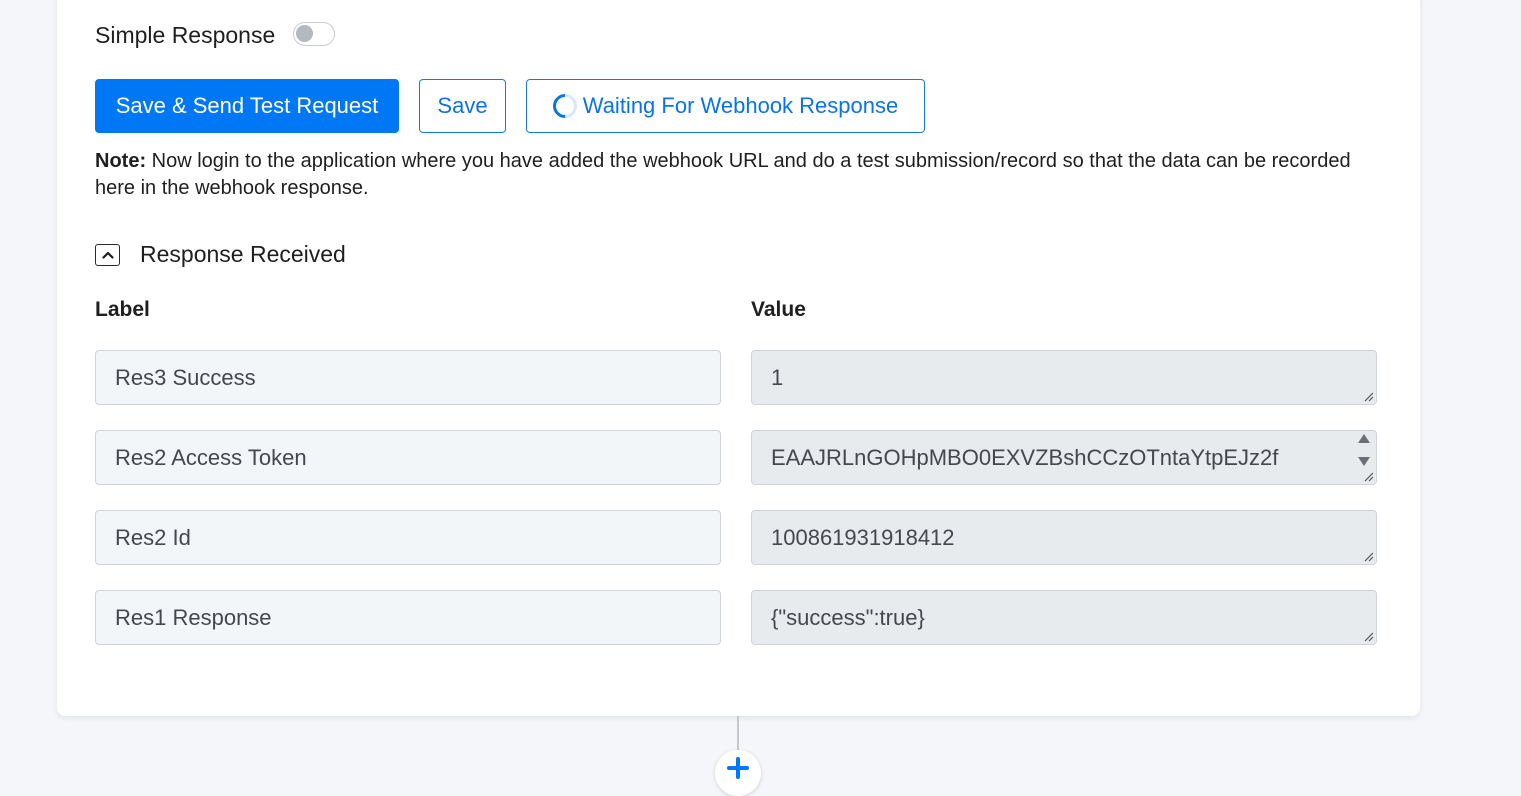 The height and width of the screenshot is (796, 1521). I want to click on response-value-field: 1, so click(1064, 377).